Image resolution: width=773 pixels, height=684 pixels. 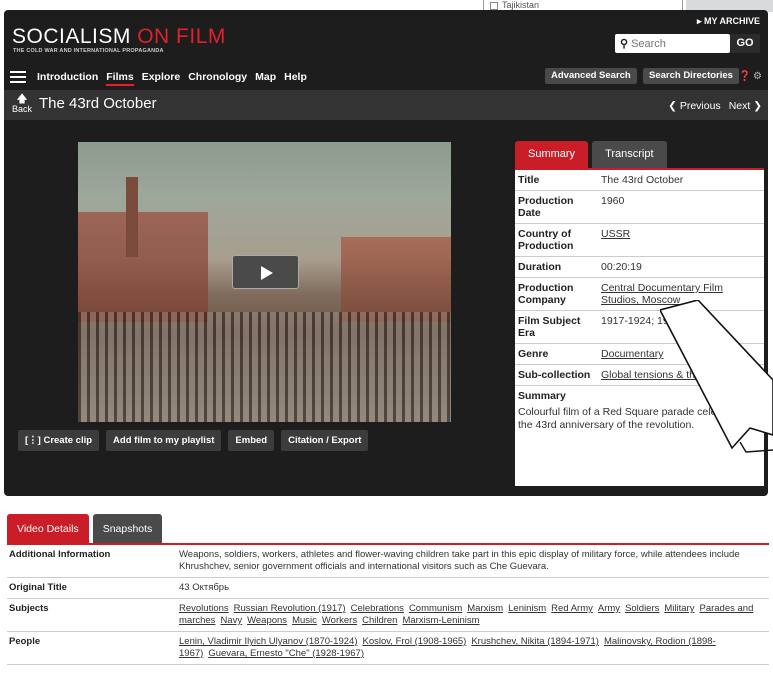 What do you see at coordinates (98, 103) in the screenshot?
I see `page-title: The 43rd October` at bounding box center [98, 103].